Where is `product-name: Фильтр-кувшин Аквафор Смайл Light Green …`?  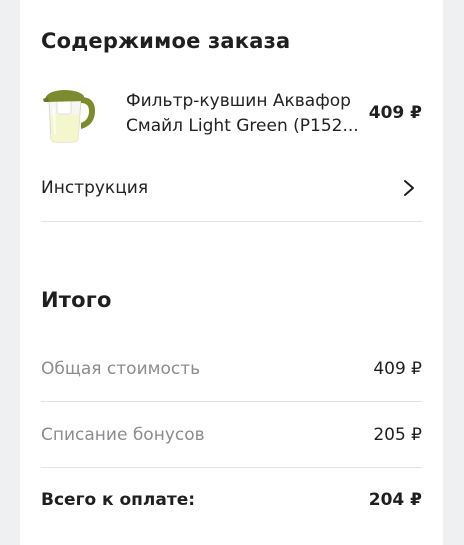 product-name: Фильтр-кувшин Аквафор Смайл Light Green … is located at coordinates (246, 114).